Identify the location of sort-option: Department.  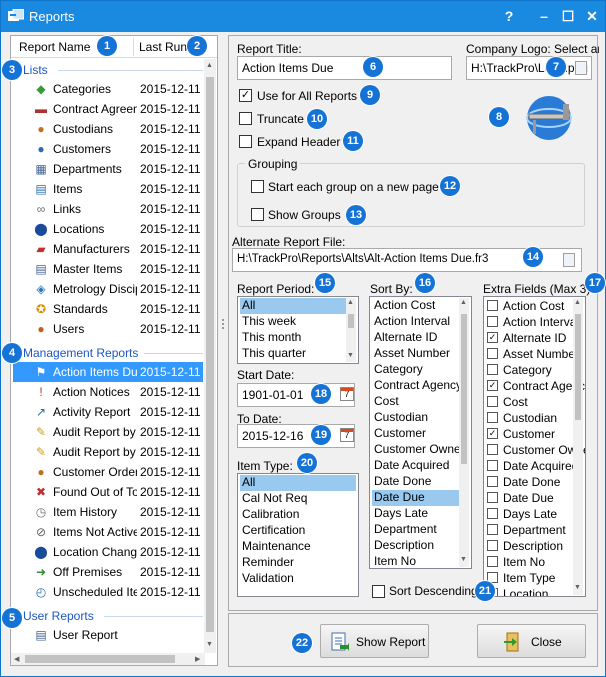
(415, 530).